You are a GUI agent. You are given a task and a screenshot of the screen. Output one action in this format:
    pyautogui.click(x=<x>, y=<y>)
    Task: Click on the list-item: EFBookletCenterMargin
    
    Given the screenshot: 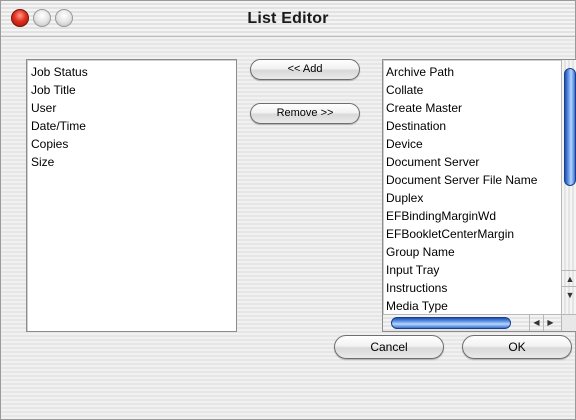 What is the action you would take?
    pyautogui.click(x=473, y=234)
    